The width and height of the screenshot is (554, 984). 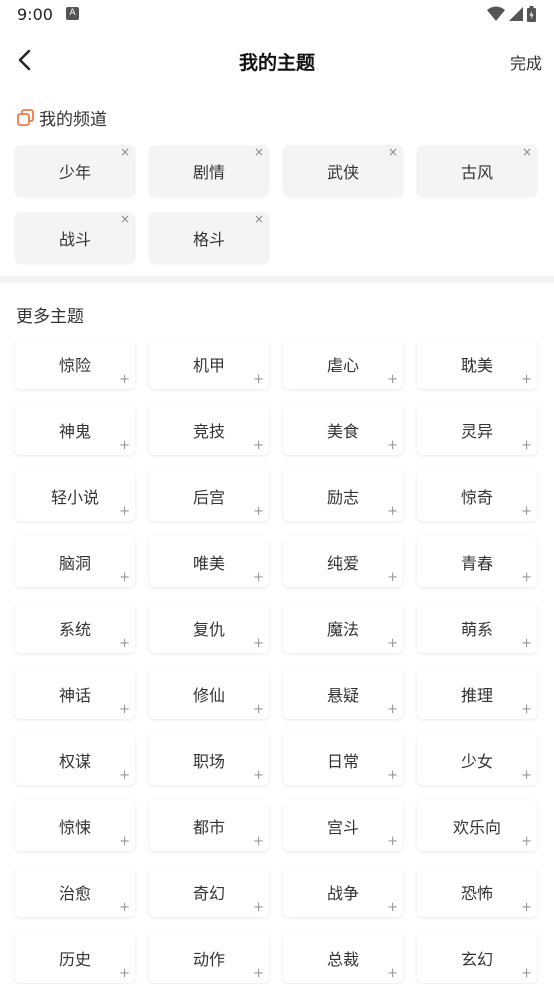 I want to click on topic-chip: 动作 +, so click(x=209, y=957).